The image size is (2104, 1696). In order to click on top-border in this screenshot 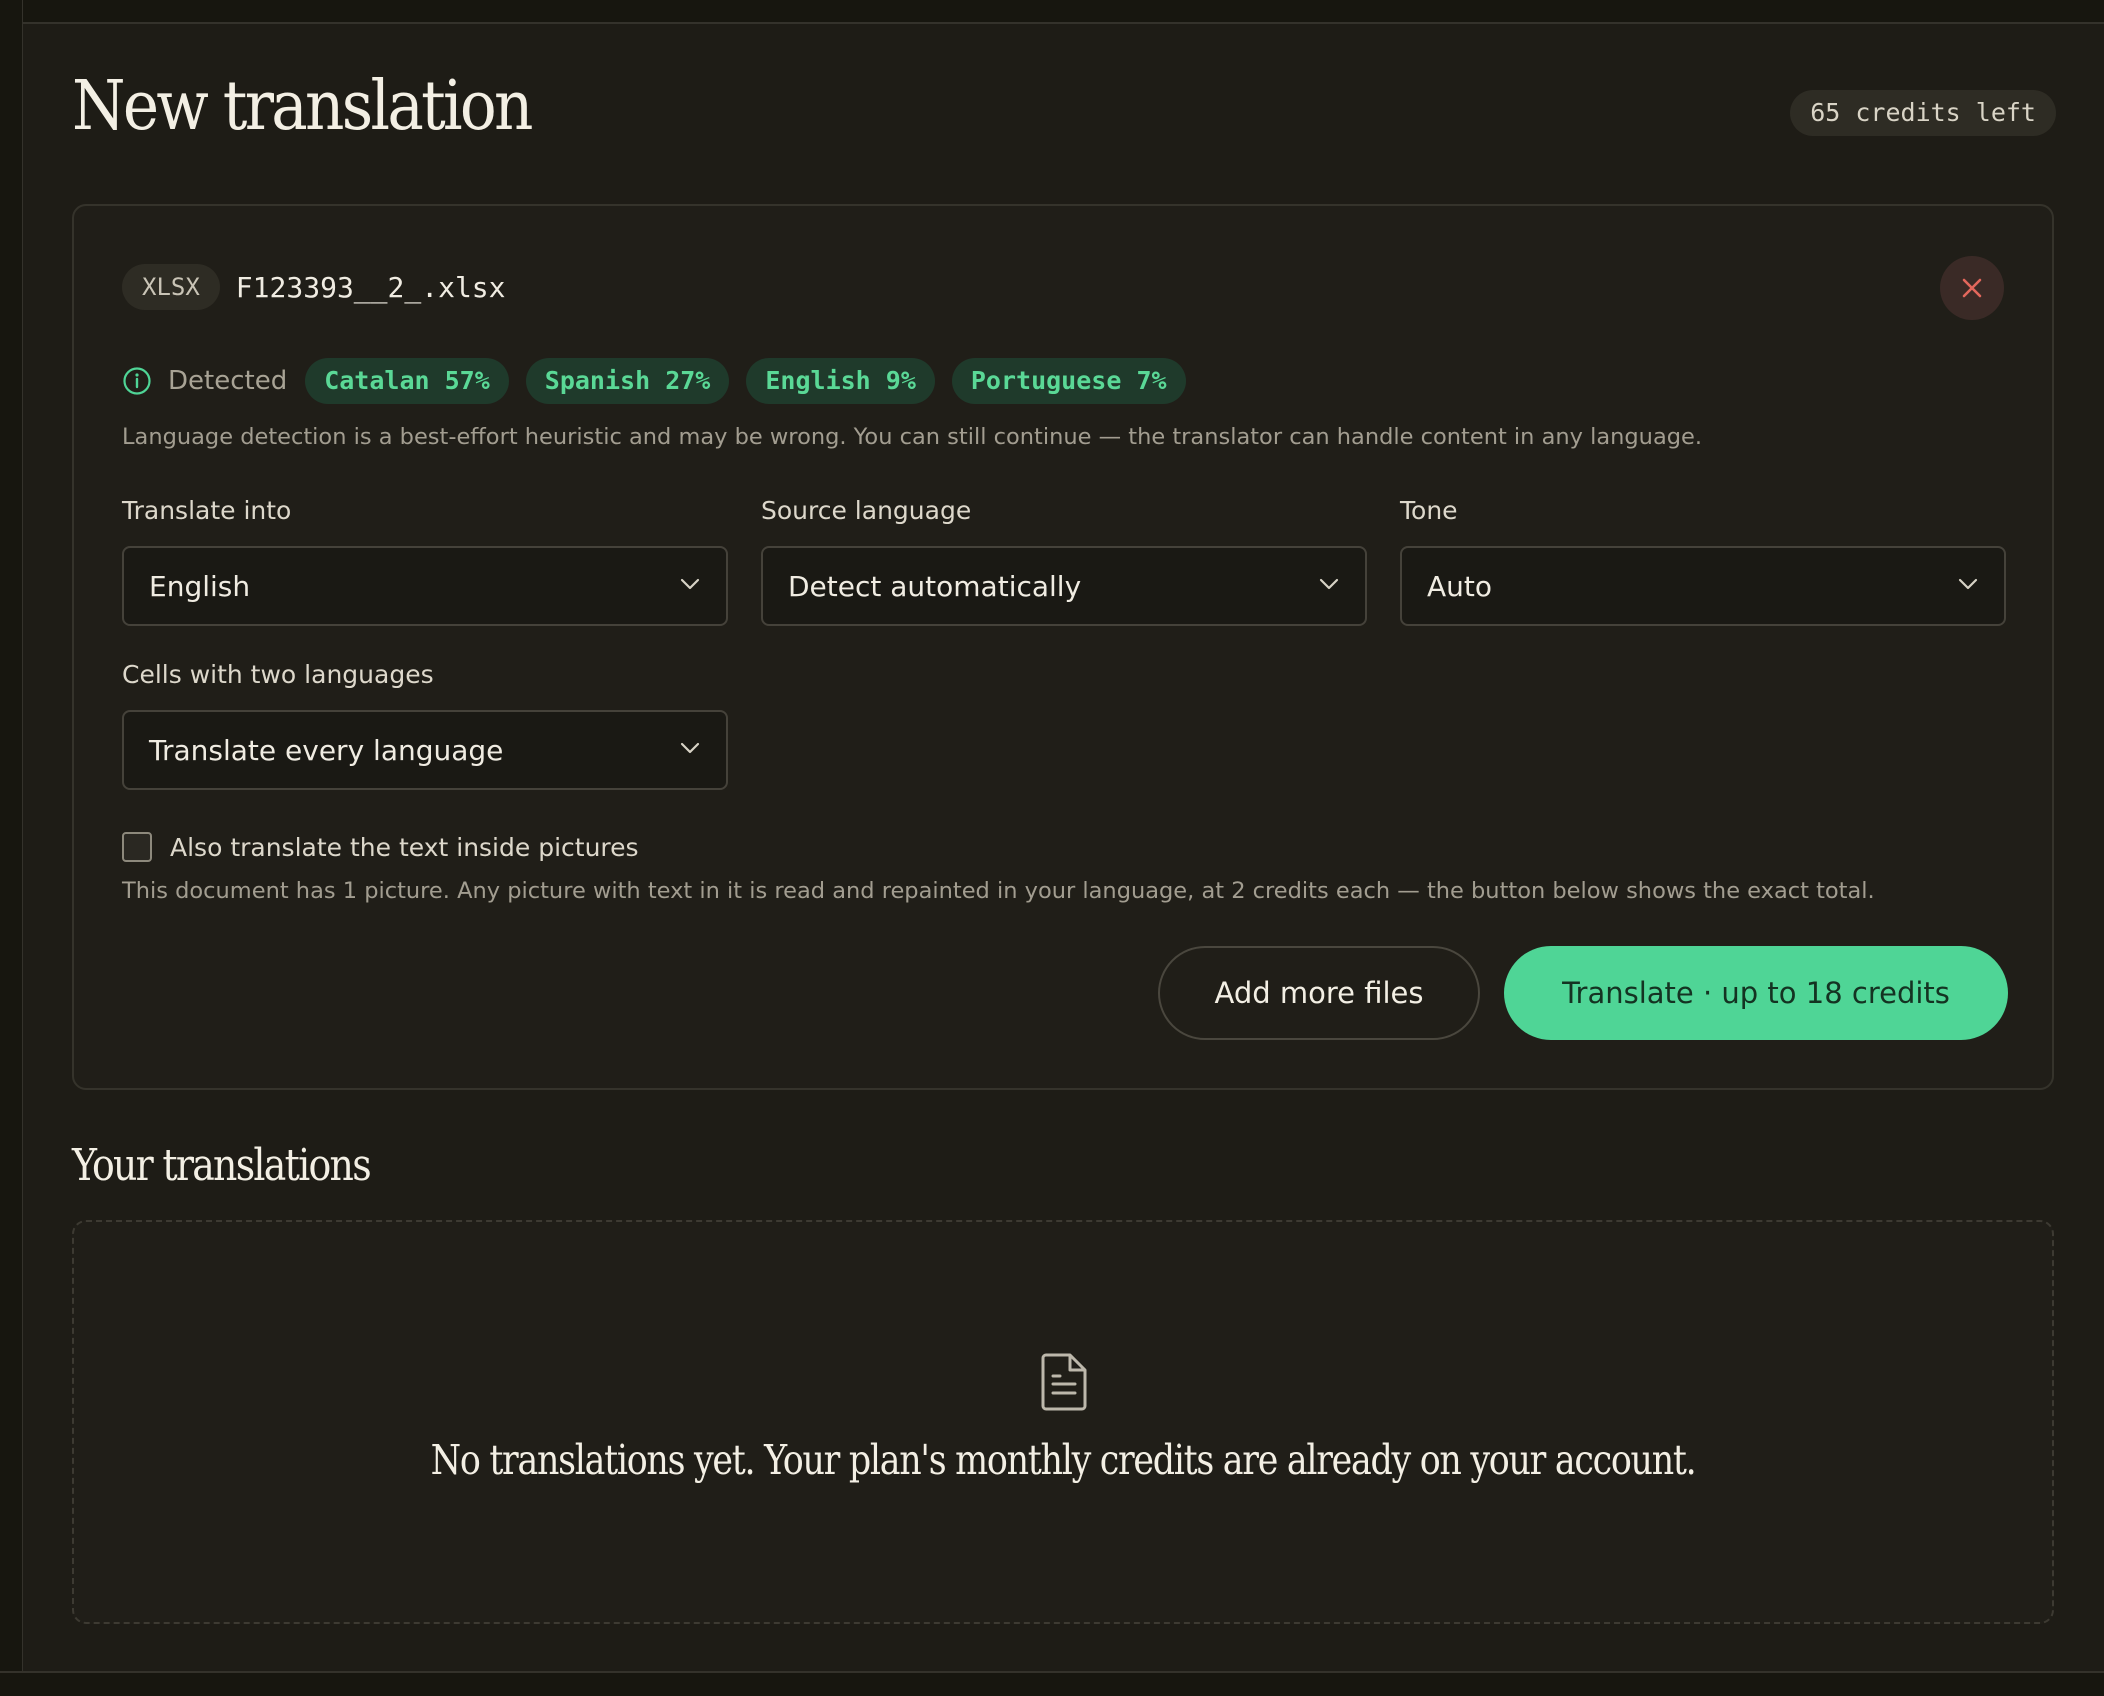, I will do `click(1052, 12)`.